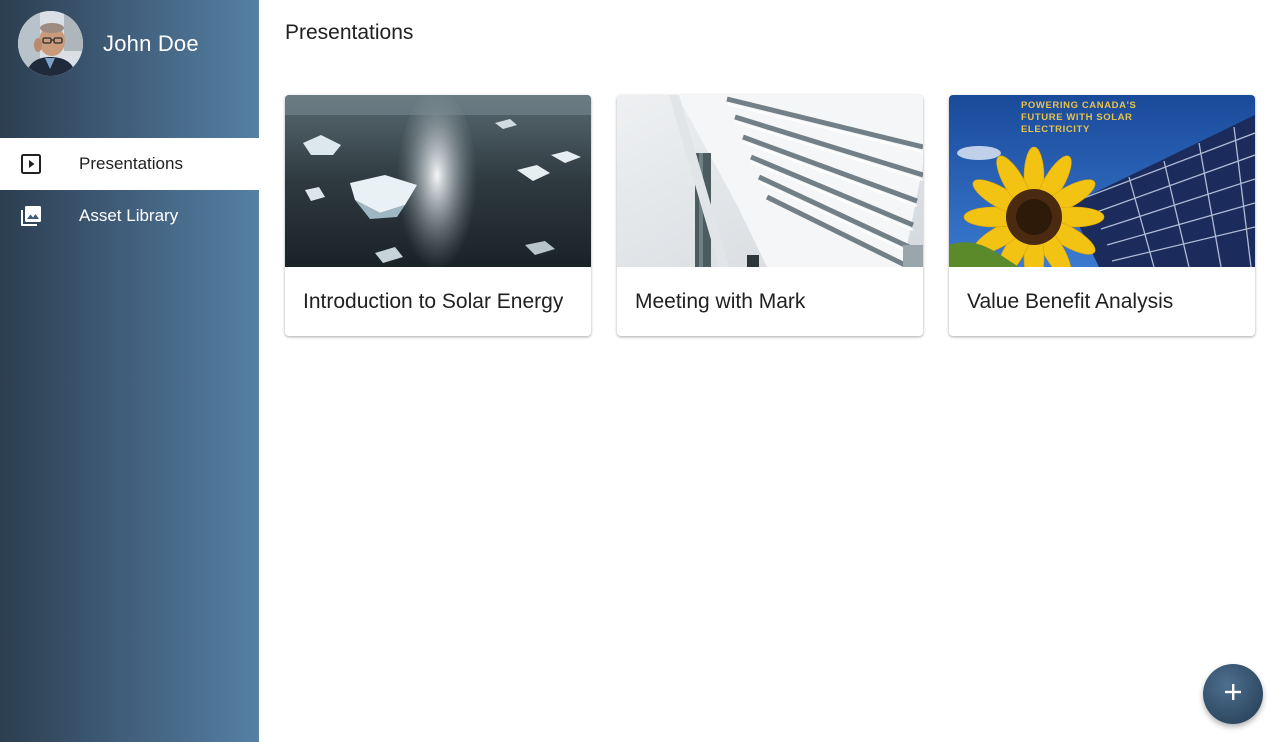 Image resolution: width=1280 pixels, height=742 pixels. What do you see at coordinates (50, 43) in the screenshot?
I see `avatar` at bounding box center [50, 43].